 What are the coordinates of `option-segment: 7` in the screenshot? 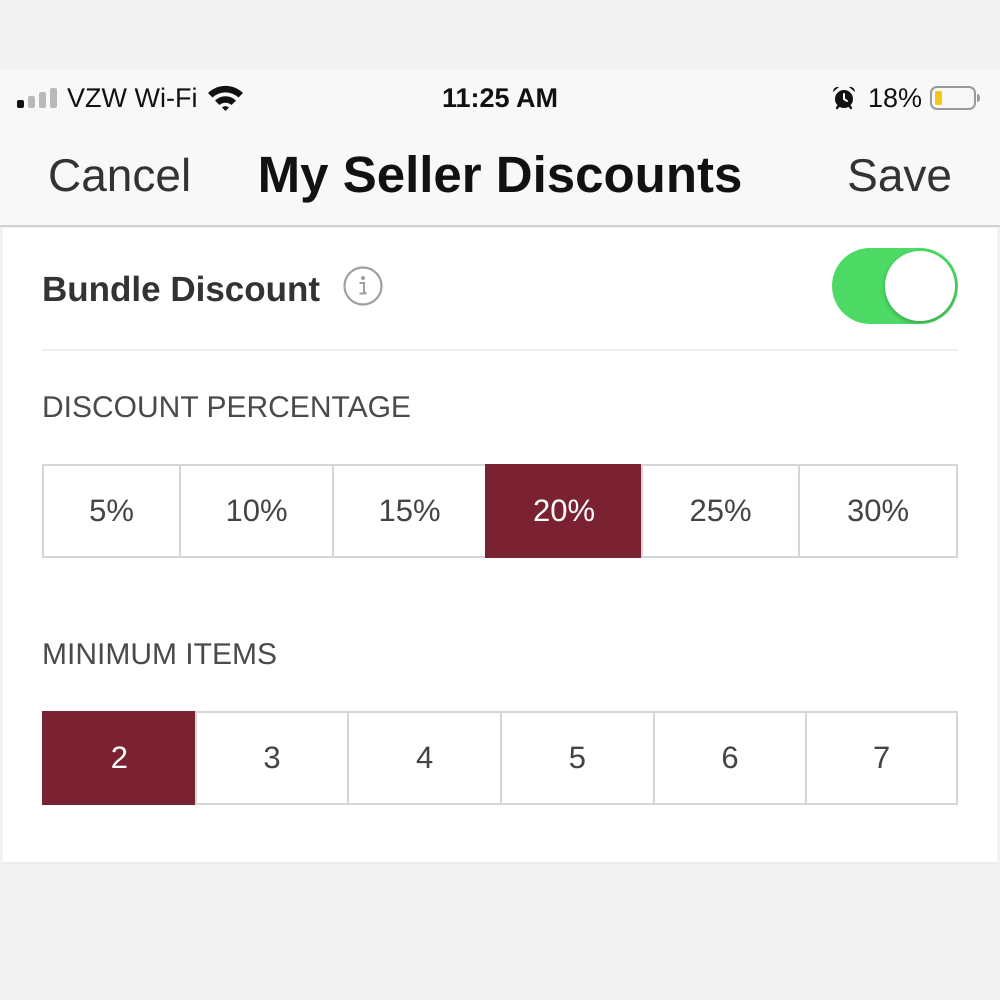 It's located at (881, 758).